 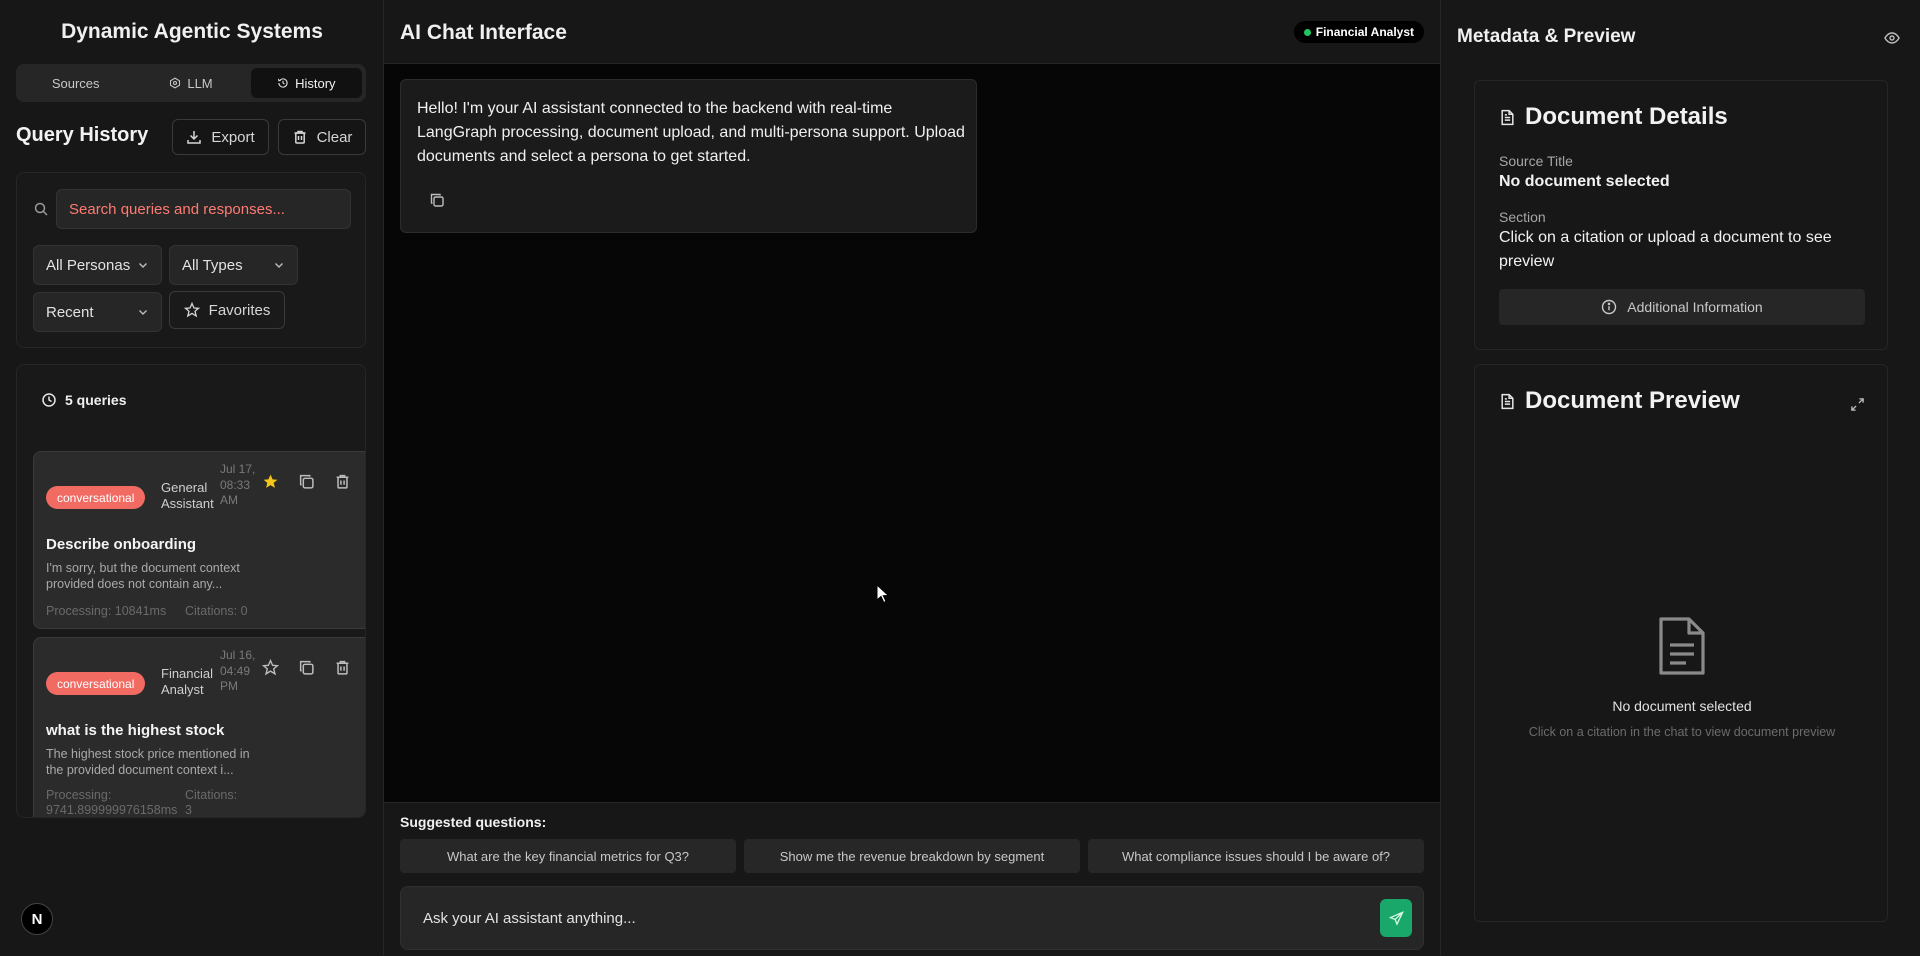 I want to click on history-icon, so click(x=283, y=83).